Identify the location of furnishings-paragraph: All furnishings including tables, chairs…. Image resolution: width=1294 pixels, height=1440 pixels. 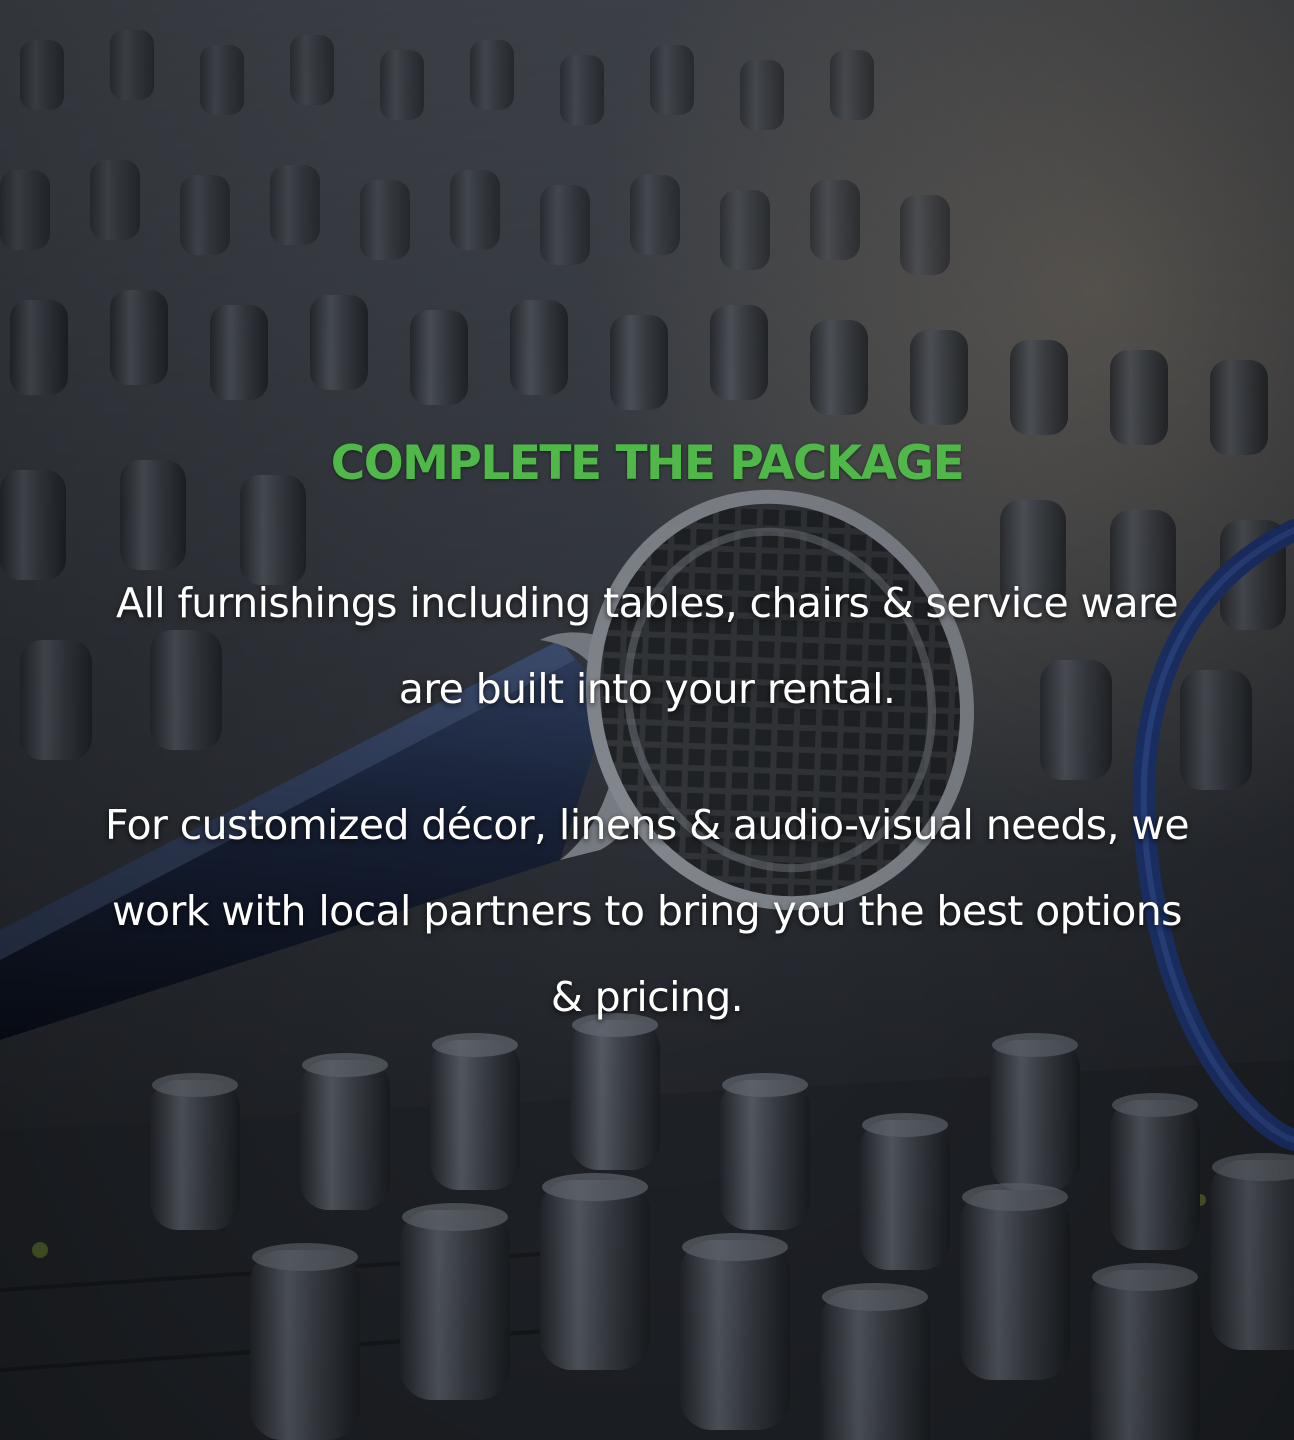
(647, 646).